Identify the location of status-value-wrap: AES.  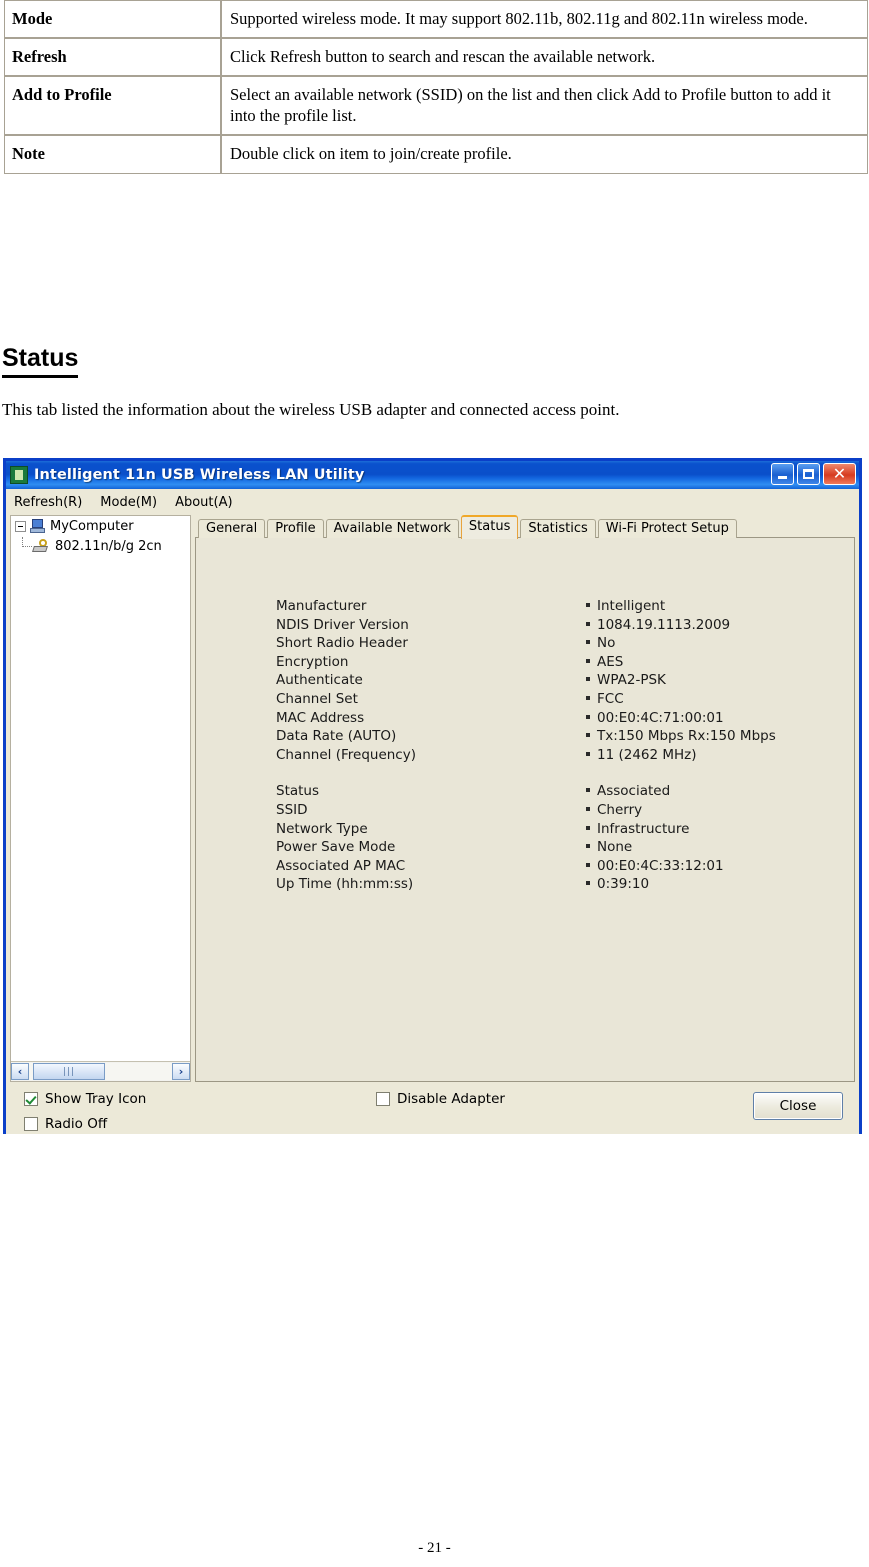
(604, 662).